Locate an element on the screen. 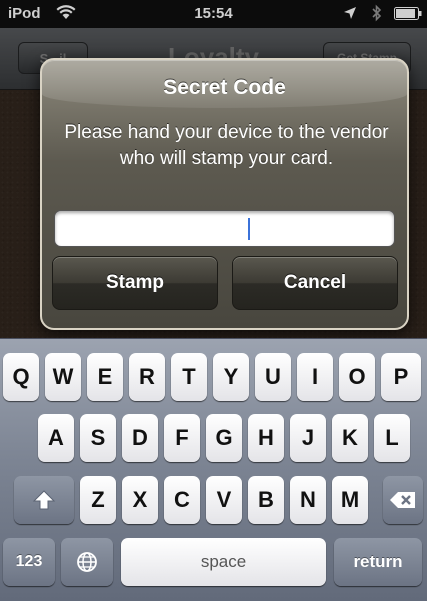 The height and width of the screenshot is (601, 427). delete-key is located at coordinates (403, 500).